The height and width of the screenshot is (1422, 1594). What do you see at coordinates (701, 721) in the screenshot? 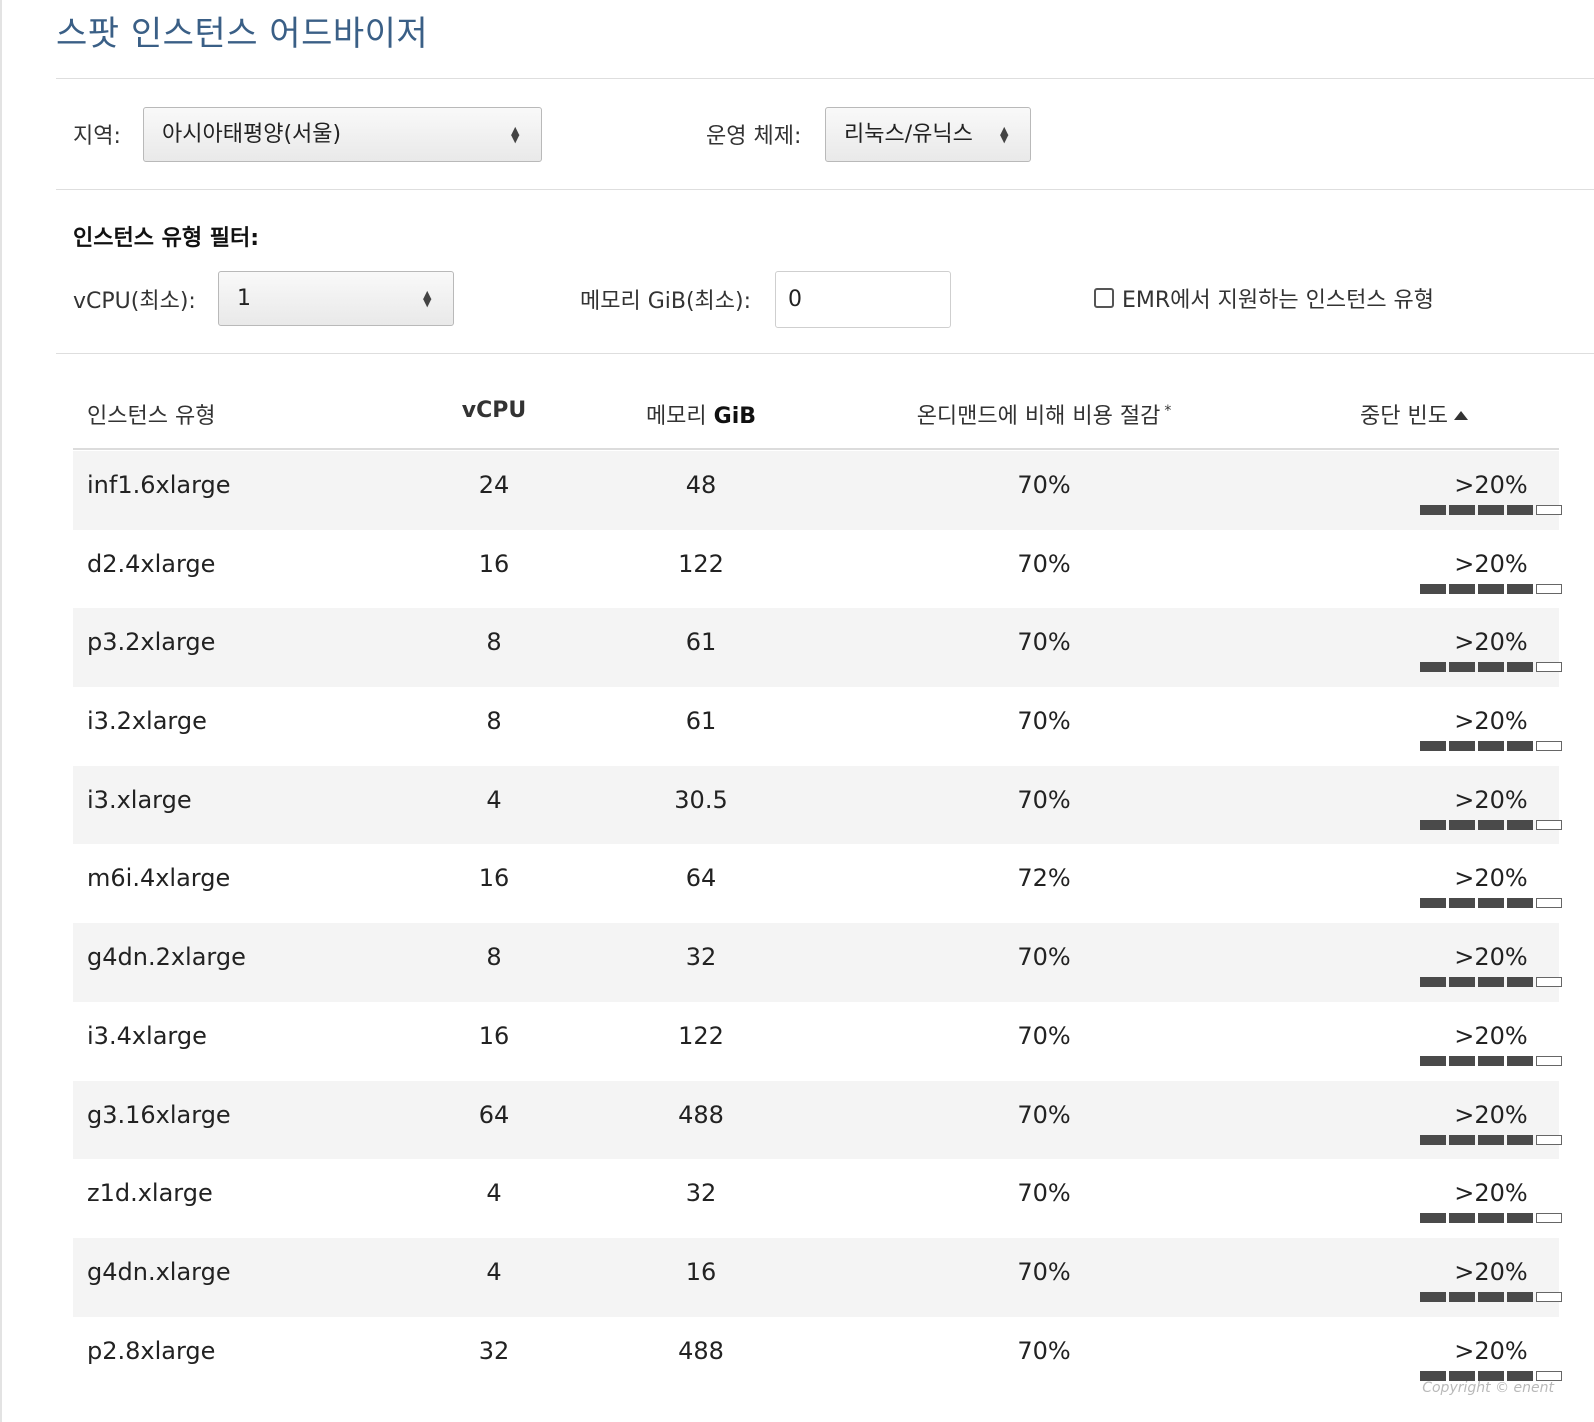
I see `memory-cell: 61` at bounding box center [701, 721].